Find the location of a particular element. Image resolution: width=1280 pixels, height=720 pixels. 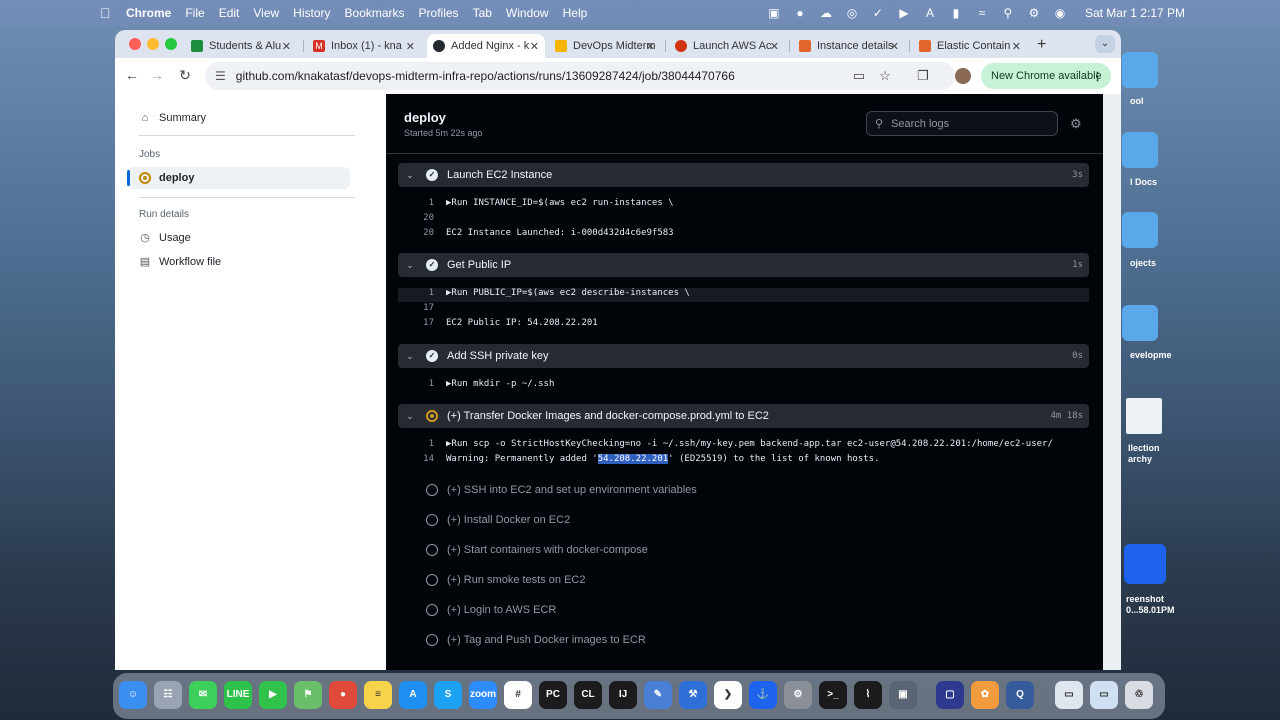

dock-pycharm-icon: PC is located at coordinates (553, 695).